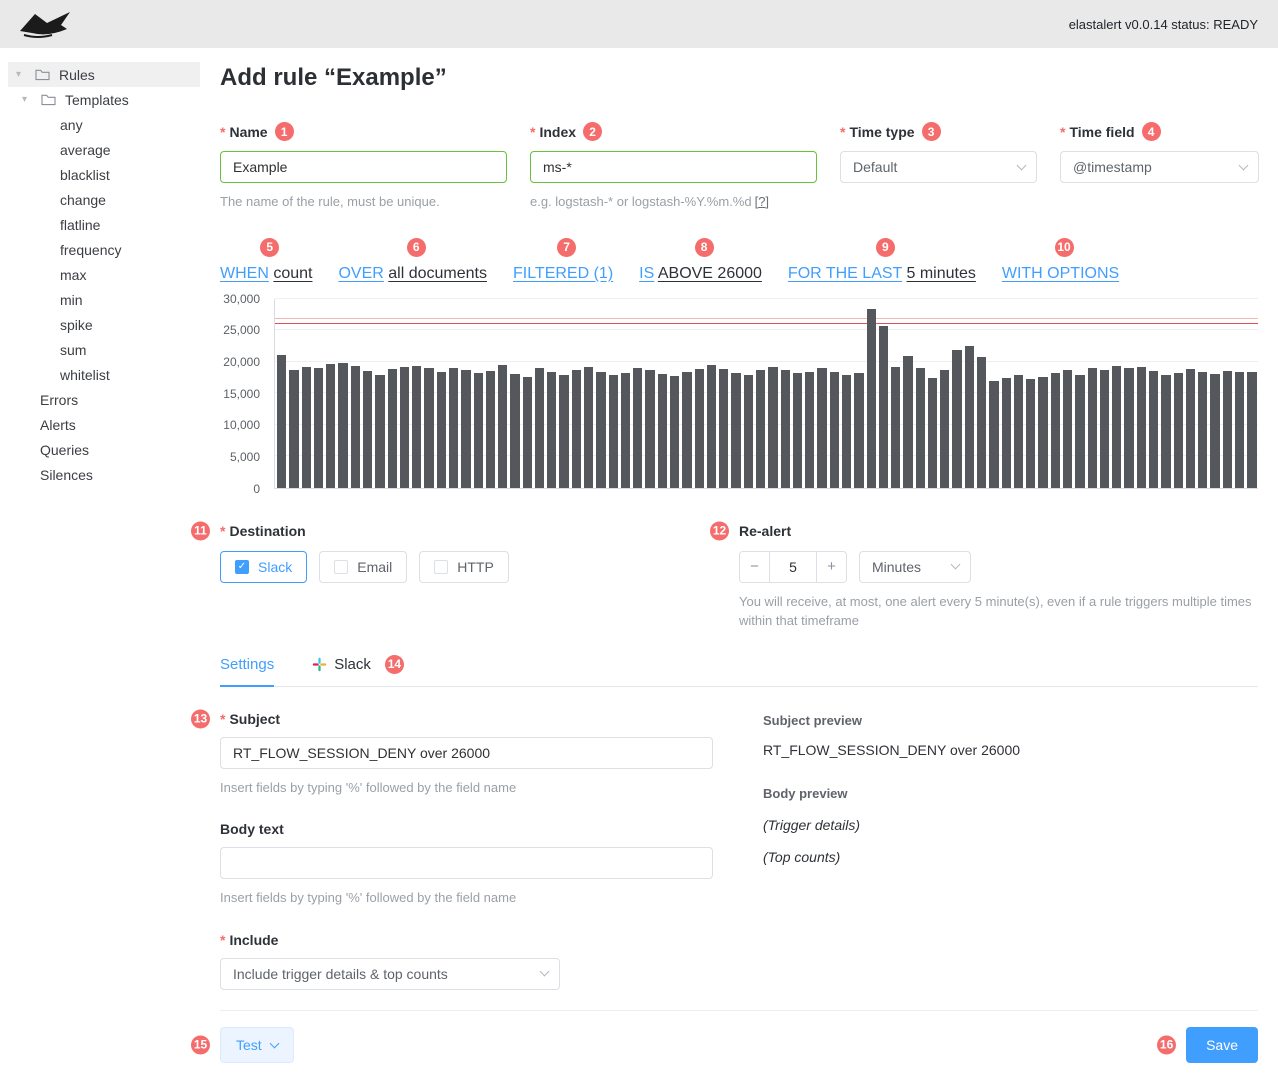 This screenshot has width=1278, height=1081. What do you see at coordinates (1102, 131) in the screenshot?
I see `time-field-label: Time field` at bounding box center [1102, 131].